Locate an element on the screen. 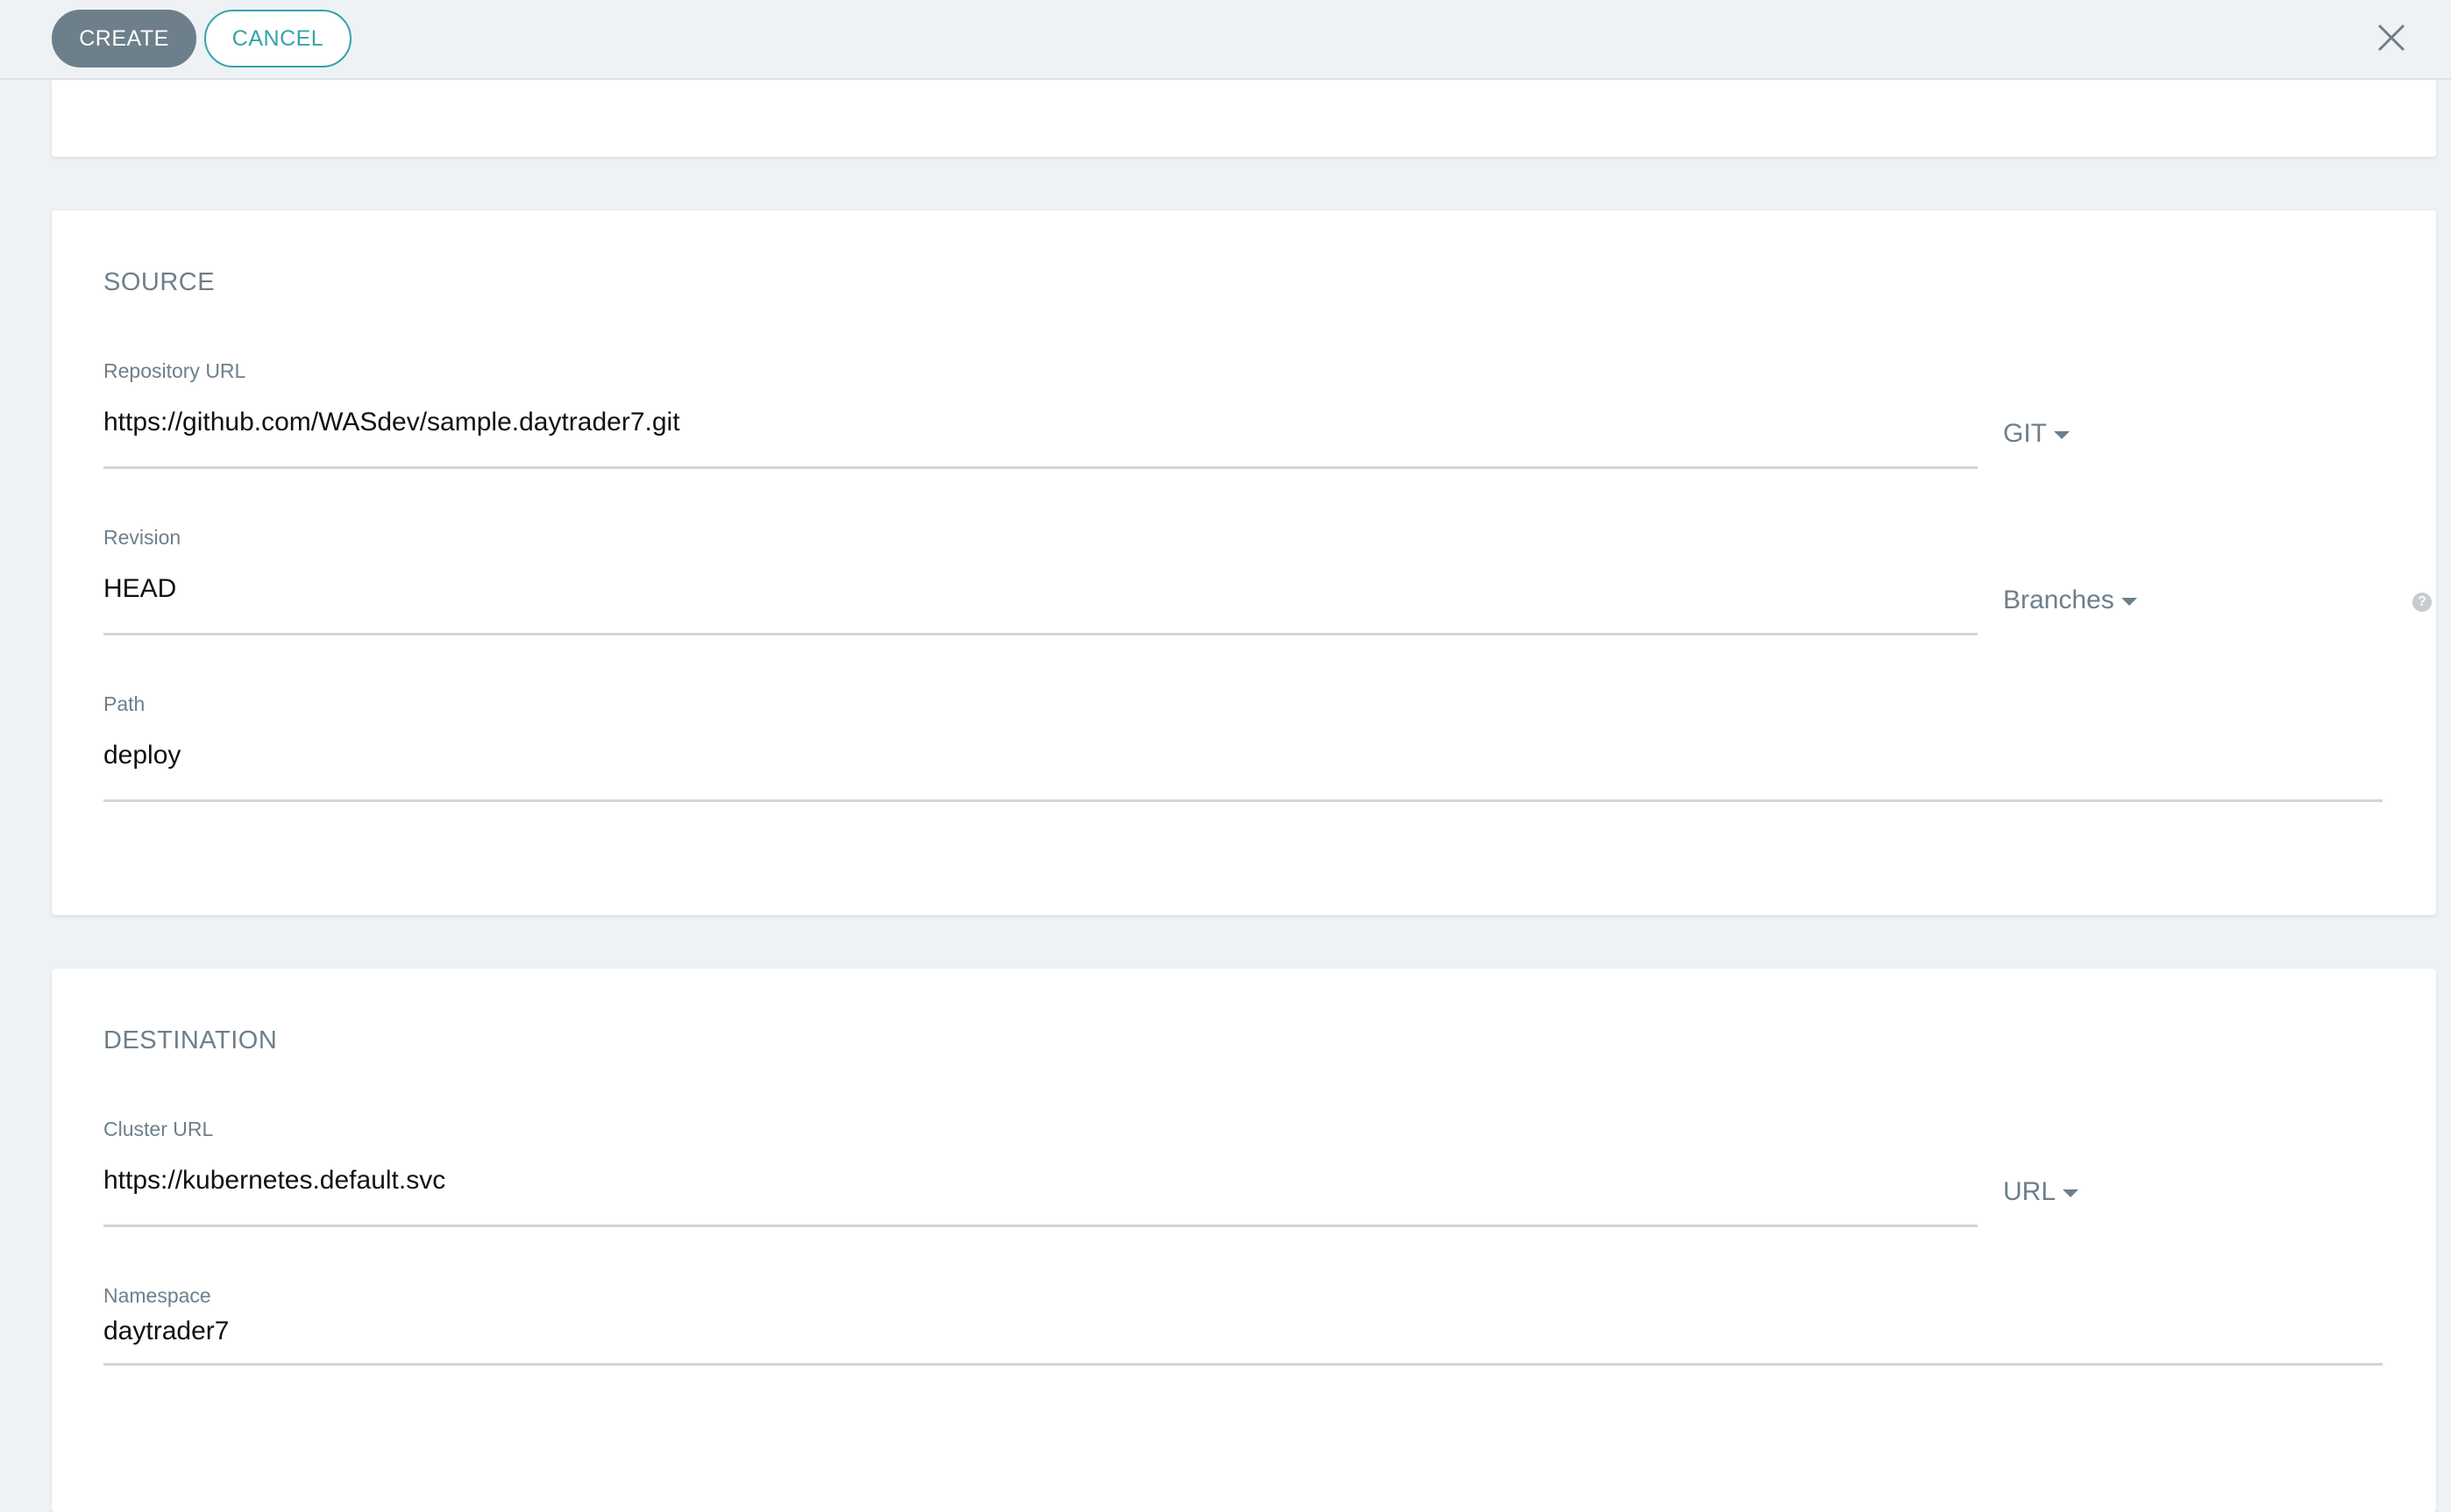  close-icon is located at coordinates (2391, 37).